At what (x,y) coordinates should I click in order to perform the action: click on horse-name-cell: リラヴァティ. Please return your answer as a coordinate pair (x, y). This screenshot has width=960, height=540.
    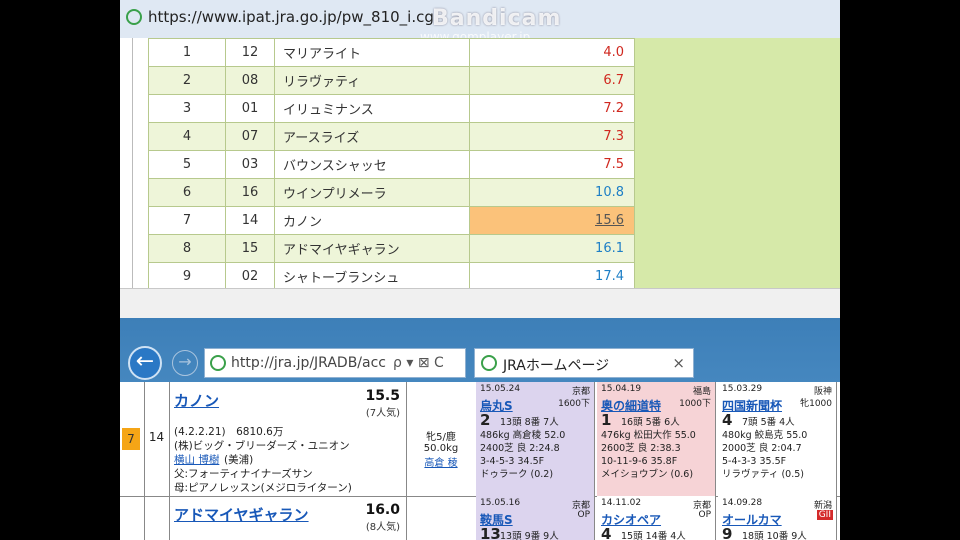
    Looking at the image, I should click on (372, 80).